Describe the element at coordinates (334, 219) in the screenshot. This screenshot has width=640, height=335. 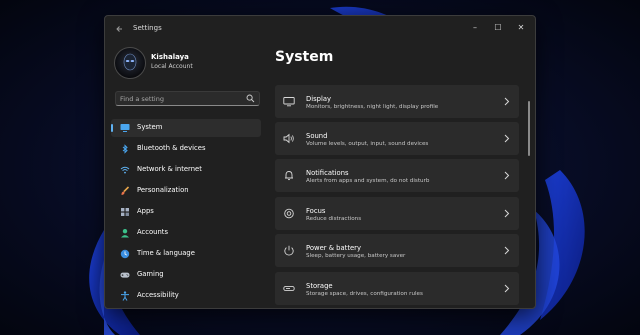
I see `card-description: Reduce distractions` at that location.